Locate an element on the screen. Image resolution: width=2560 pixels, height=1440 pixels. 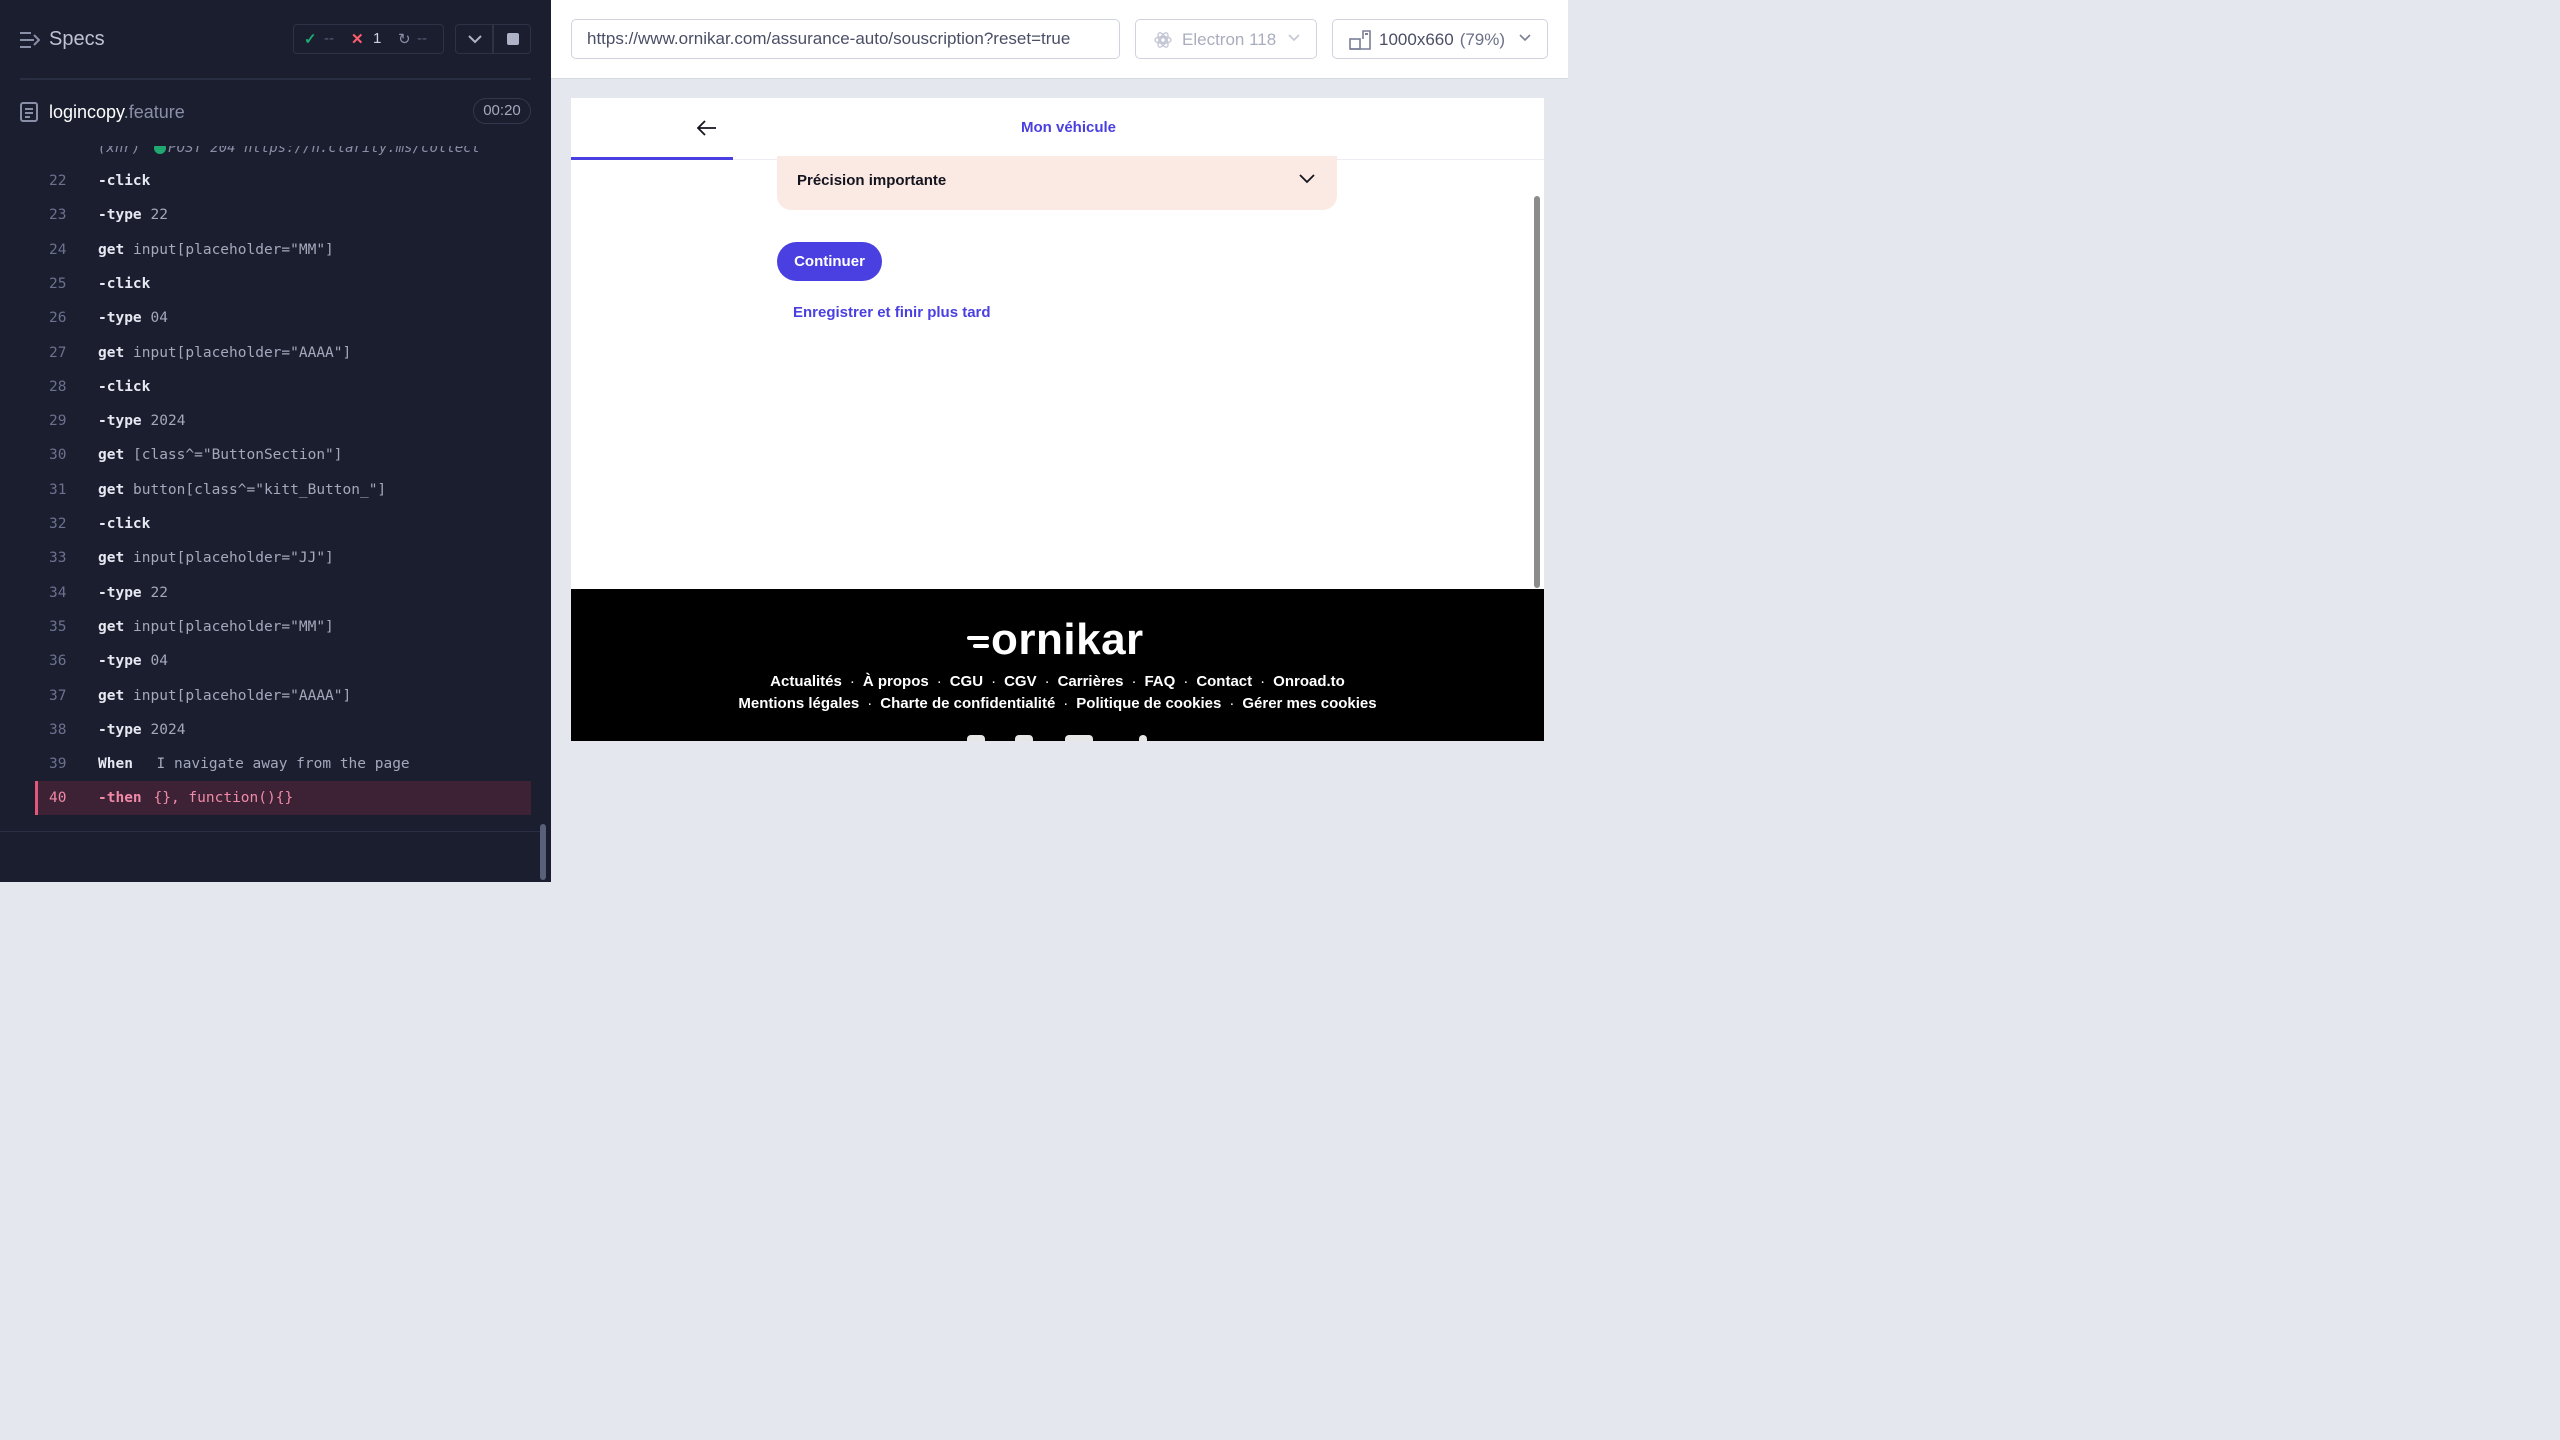
command-row: 22 -click is located at coordinates (283, 181).